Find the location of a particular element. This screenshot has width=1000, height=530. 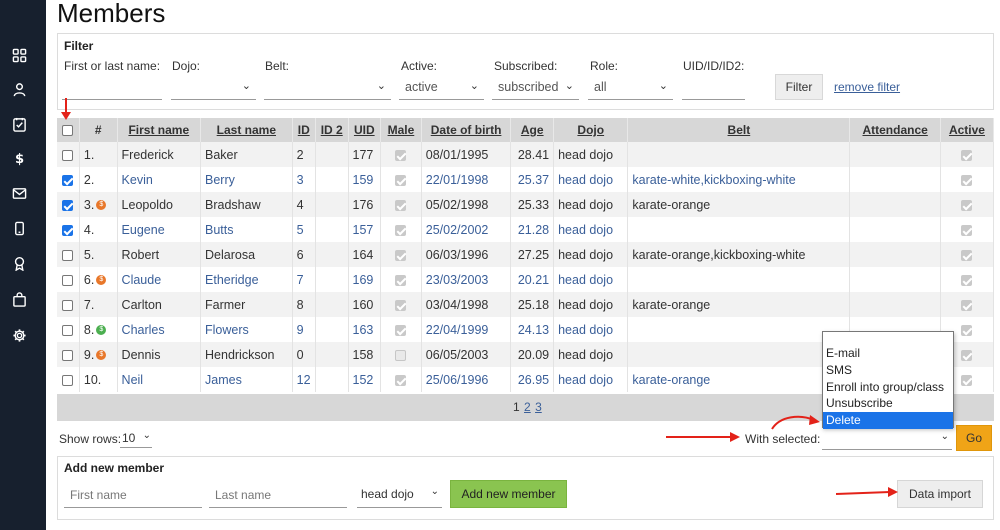

belt-cell is located at coordinates (739, 154).